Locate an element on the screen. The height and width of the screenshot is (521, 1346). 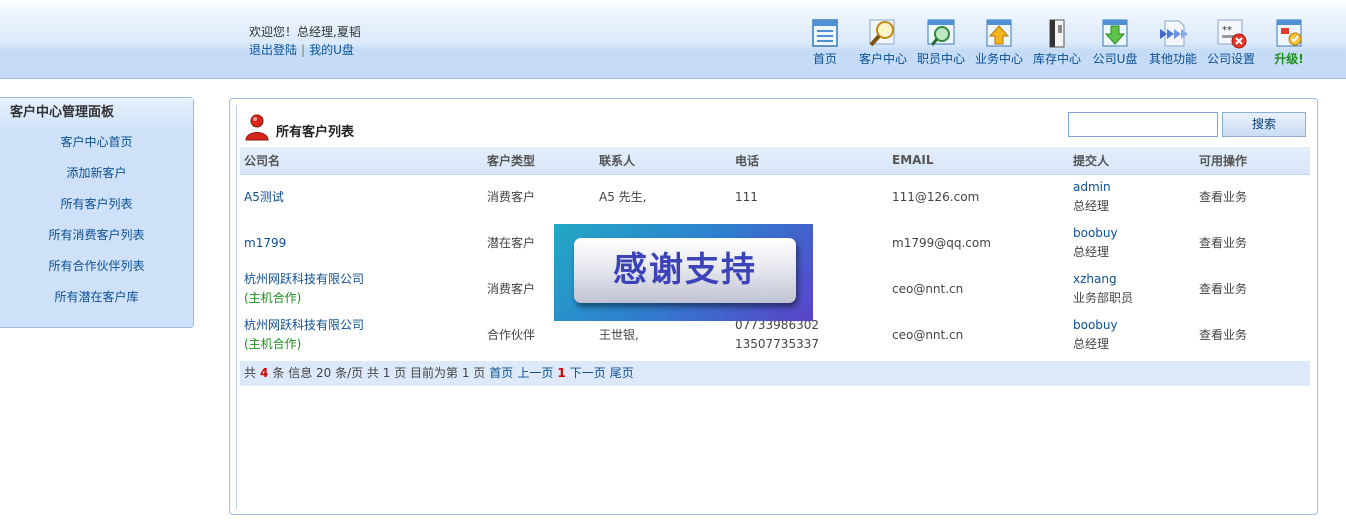
type-cell: 消费客户 is located at coordinates (511, 196).